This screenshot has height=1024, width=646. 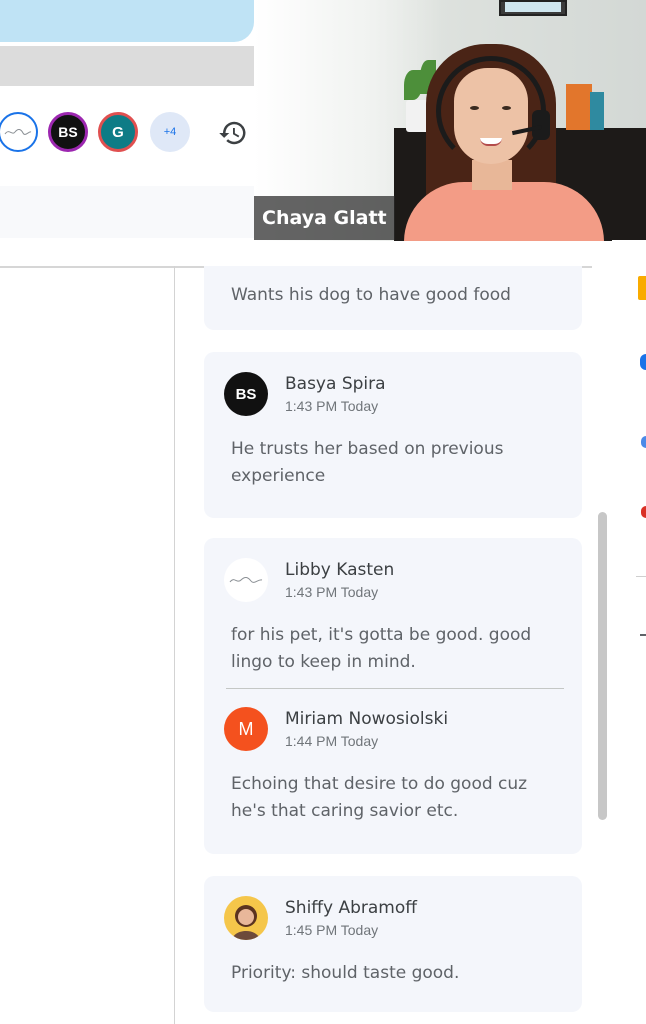 What do you see at coordinates (174, 645) in the screenshot?
I see `panel-divider` at bounding box center [174, 645].